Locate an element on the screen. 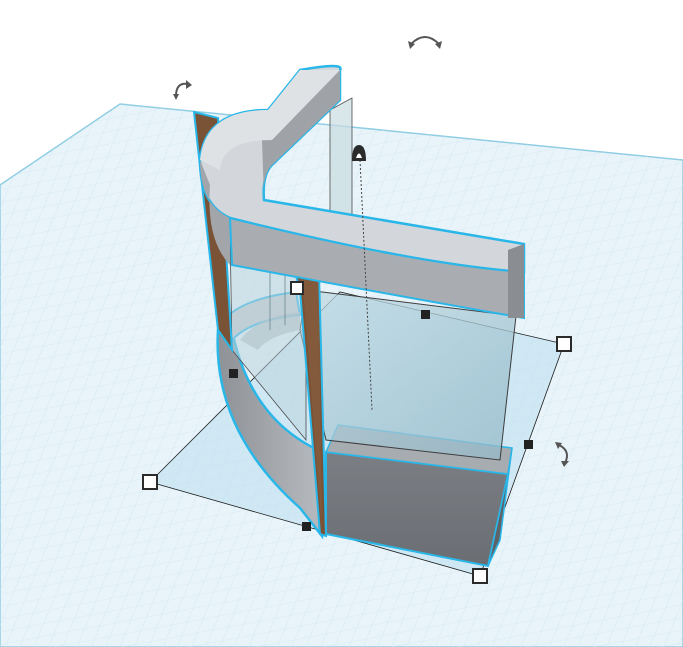 Image resolution: width=683 pixels, height=647 pixels. rotate-handle-left is located at coordinates (182, 90).